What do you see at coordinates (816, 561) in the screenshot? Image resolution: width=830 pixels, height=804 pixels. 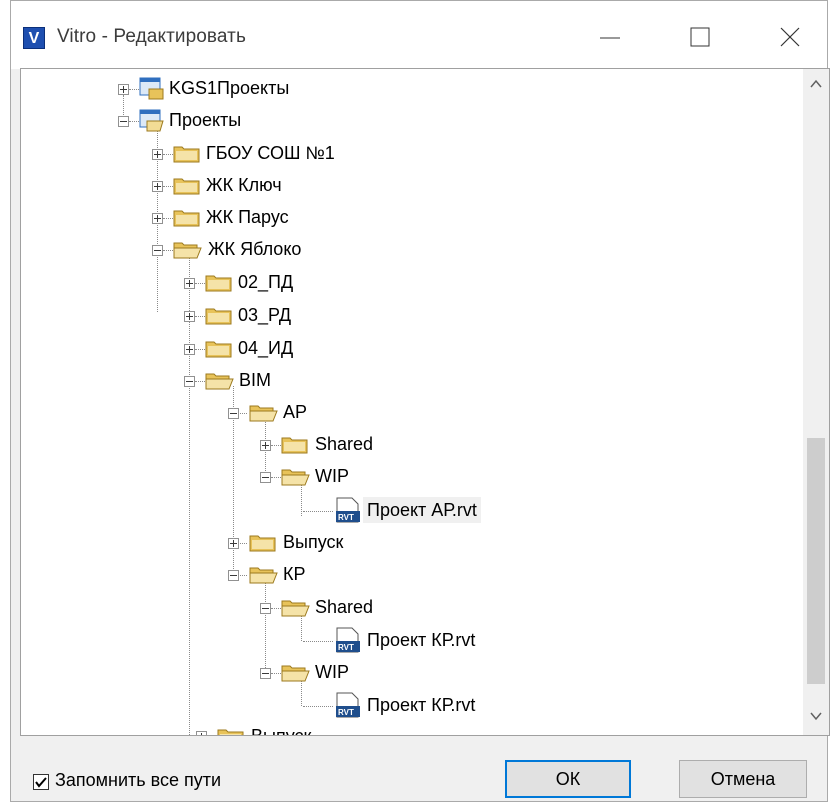 I see `scrollbar-thumb` at bounding box center [816, 561].